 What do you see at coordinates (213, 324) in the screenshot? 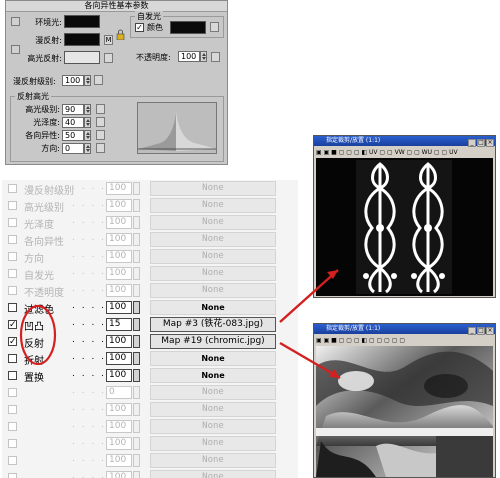
I see `map-slot-button: Map #3 (铁花-083.jpg)` at bounding box center [213, 324].